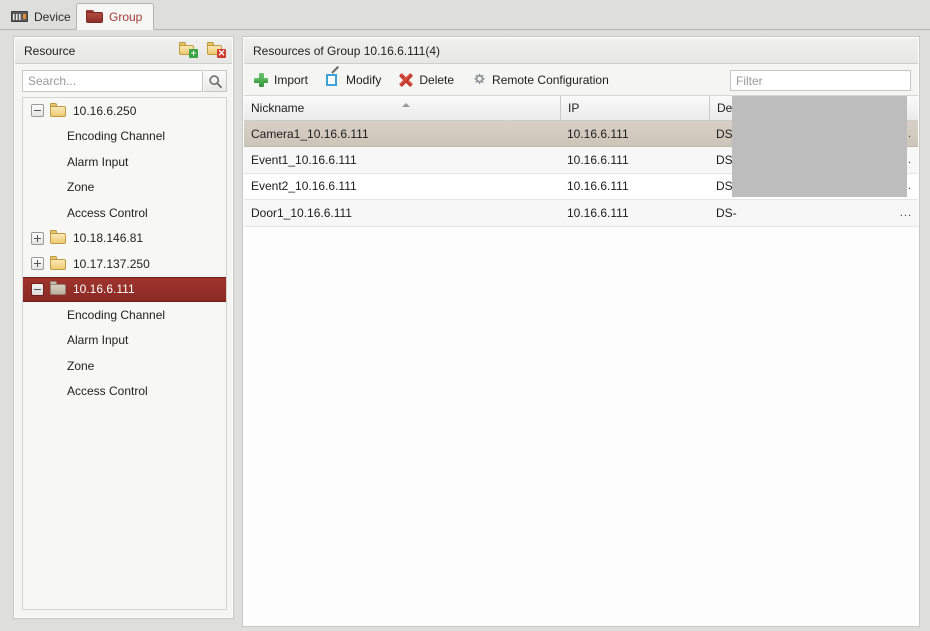 The width and height of the screenshot is (930, 631). What do you see at coordinates (726, 212) in the screenshot?
I see `table-cell-serial: DS-` at bounding box center [726, 212].